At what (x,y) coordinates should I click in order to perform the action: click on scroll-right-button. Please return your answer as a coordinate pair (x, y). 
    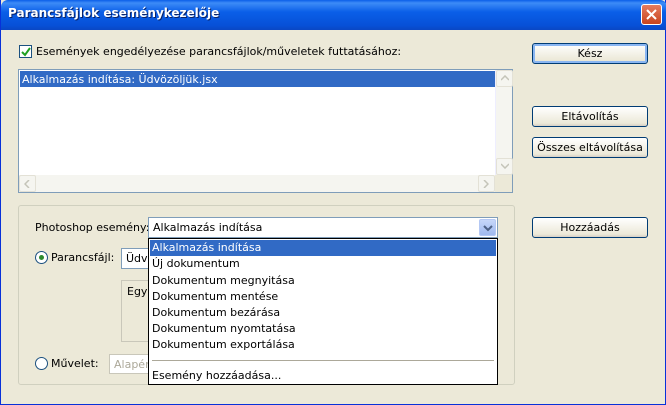
    Looking at the image, I should click on (486, 183).